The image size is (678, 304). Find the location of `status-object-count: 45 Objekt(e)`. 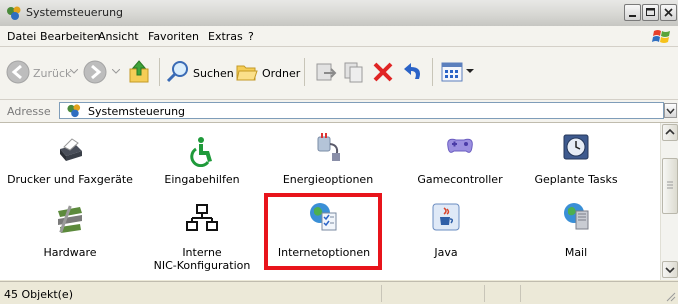

status-object-count: 45 Objekt(e) is located at coordinates (38, 294).